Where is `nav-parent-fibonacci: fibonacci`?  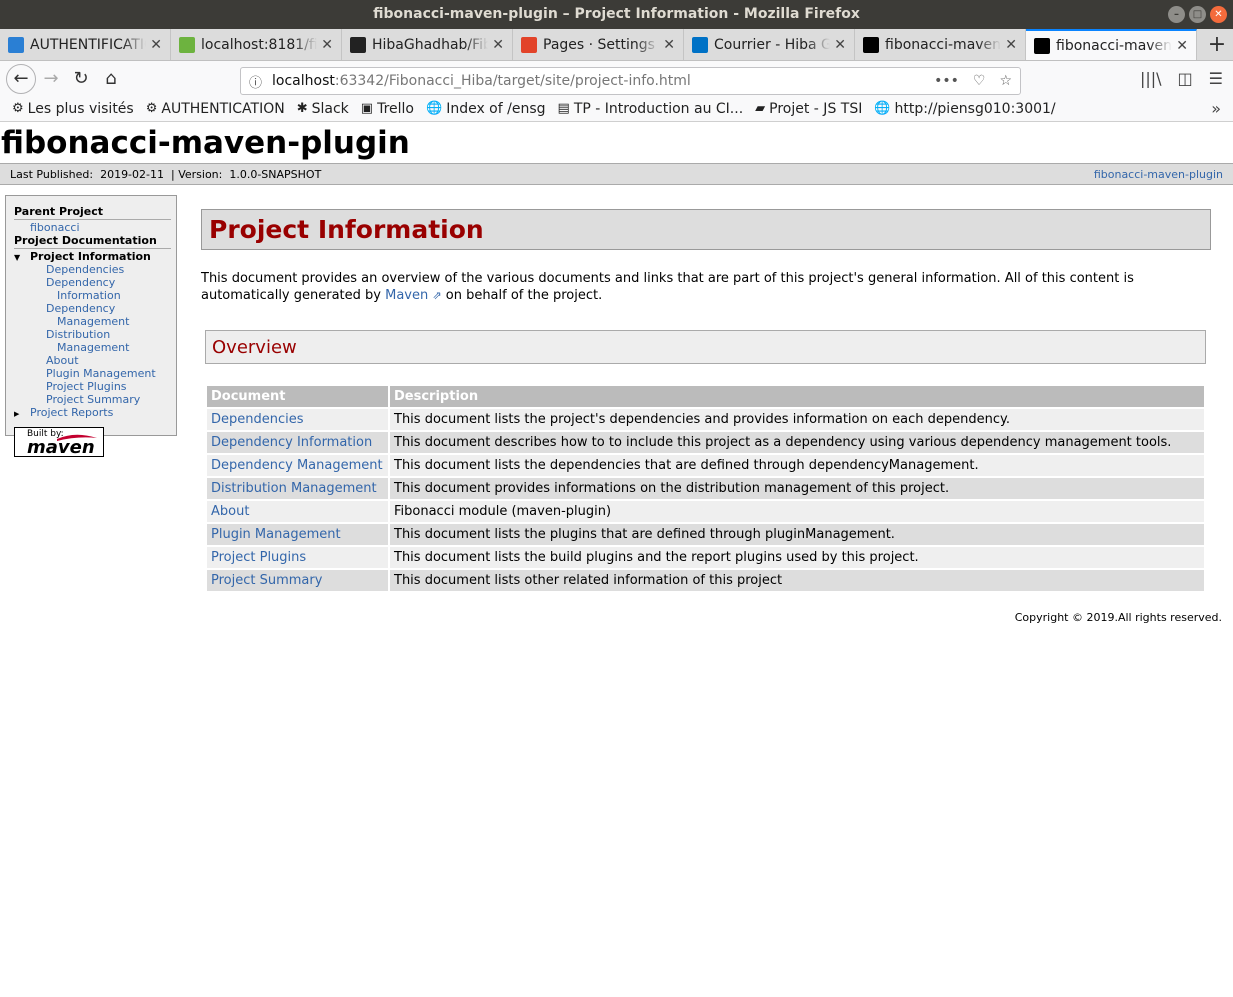
nav-parent-fibonacci: fibonacci is located at coordinates (55, 227).